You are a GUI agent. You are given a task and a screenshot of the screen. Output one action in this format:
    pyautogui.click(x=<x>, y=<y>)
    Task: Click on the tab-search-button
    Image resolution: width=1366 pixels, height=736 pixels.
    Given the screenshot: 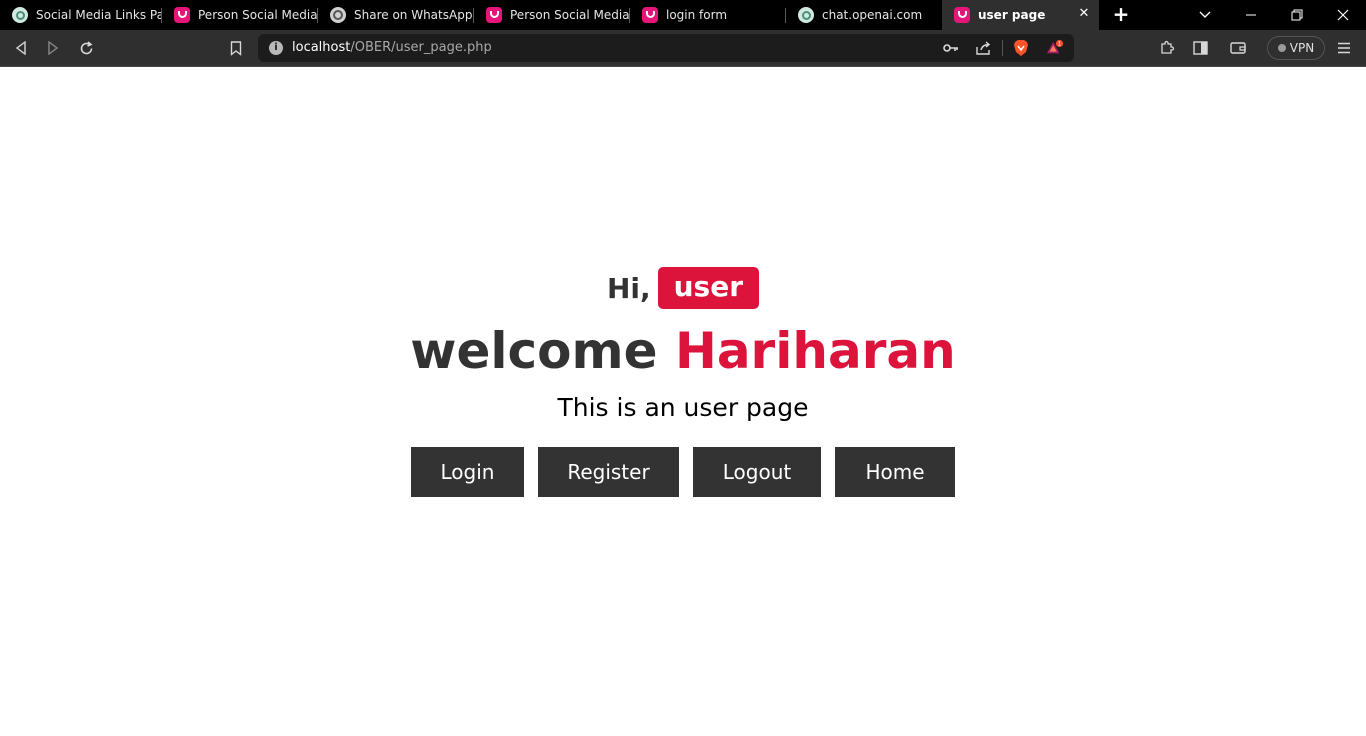 What is the action you would take?
    pyautogui.click(x=1205, y=15)
    